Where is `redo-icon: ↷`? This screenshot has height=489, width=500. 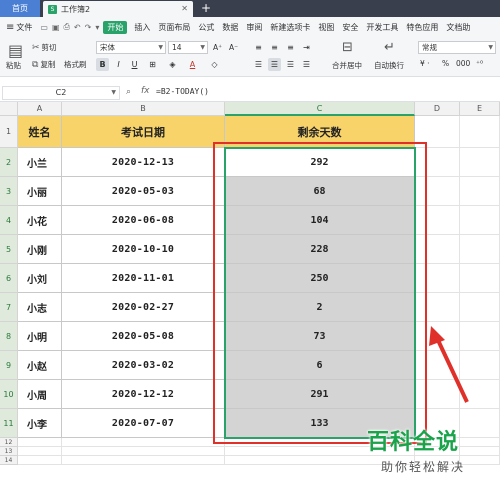
redo-icon: ↷ is located at coordinates (88, 27).